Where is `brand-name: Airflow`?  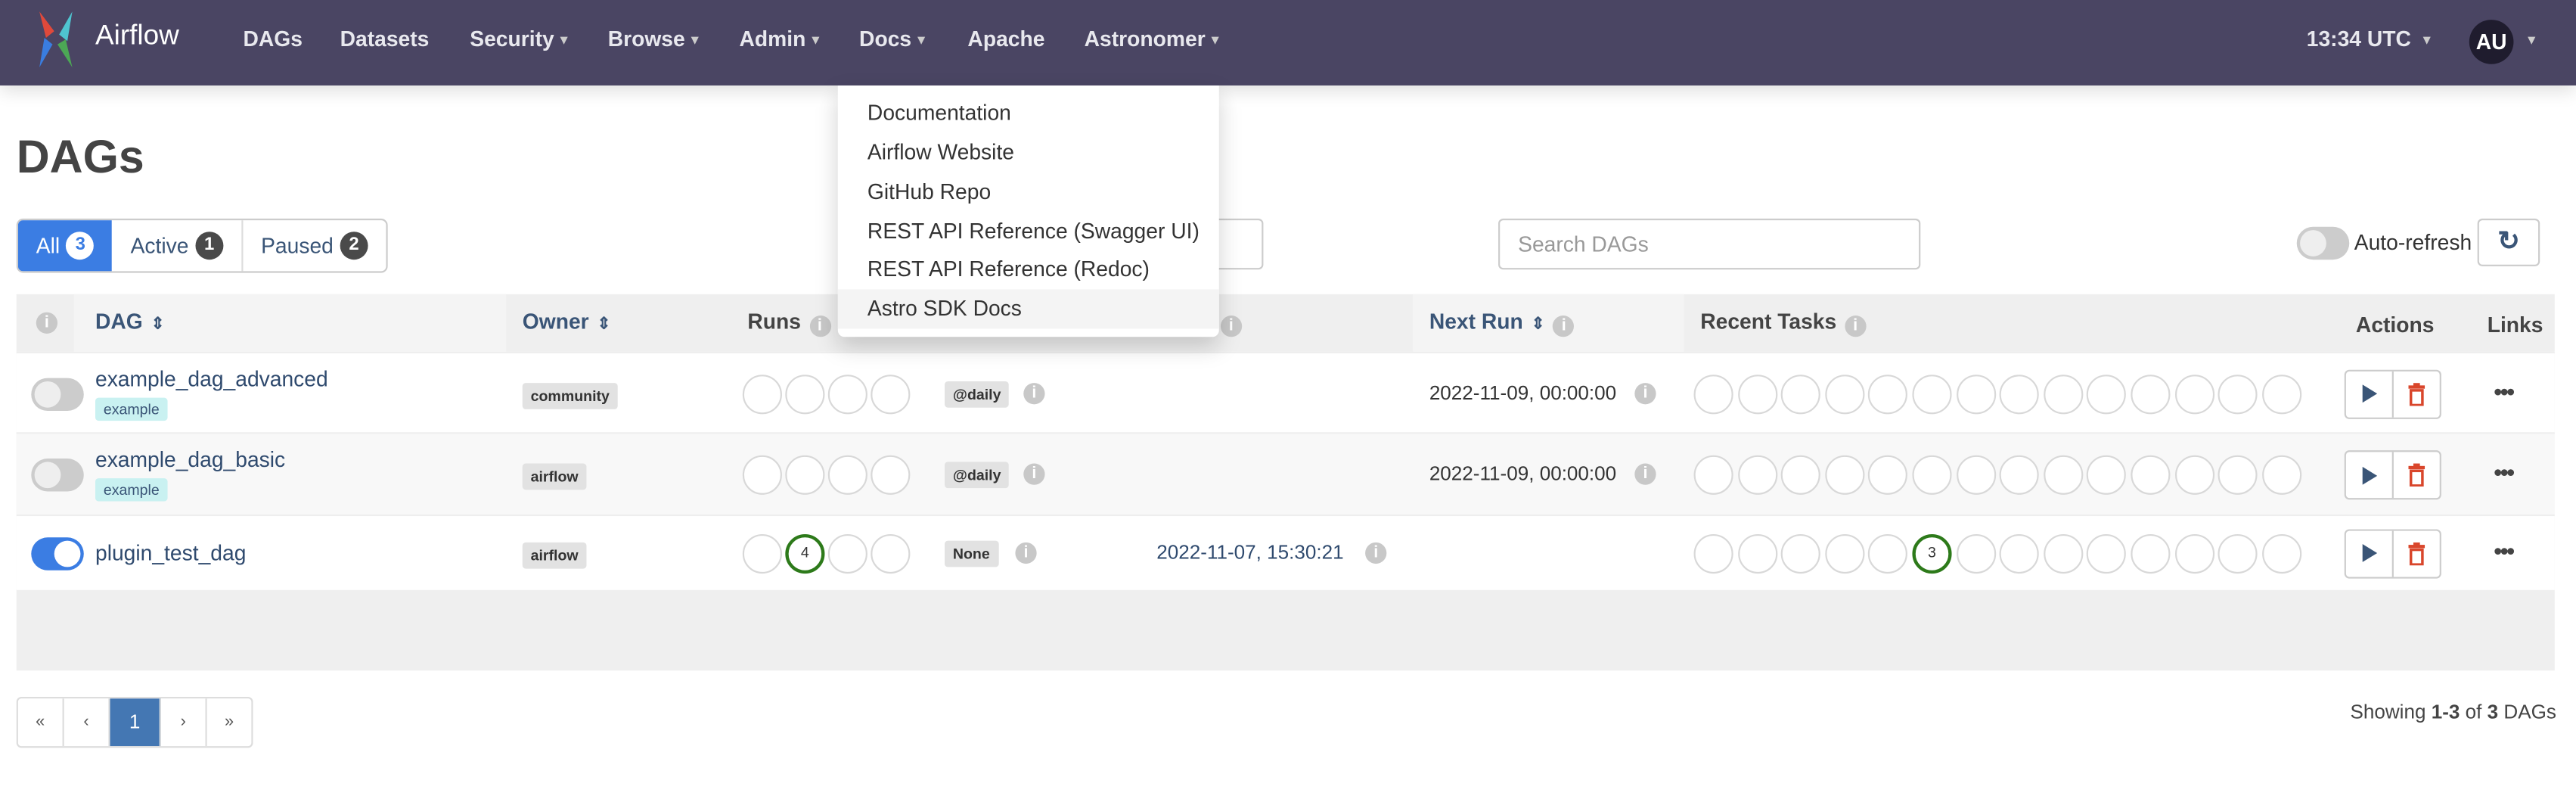
brand-name: Airflow is located at coordinates (137, 36).